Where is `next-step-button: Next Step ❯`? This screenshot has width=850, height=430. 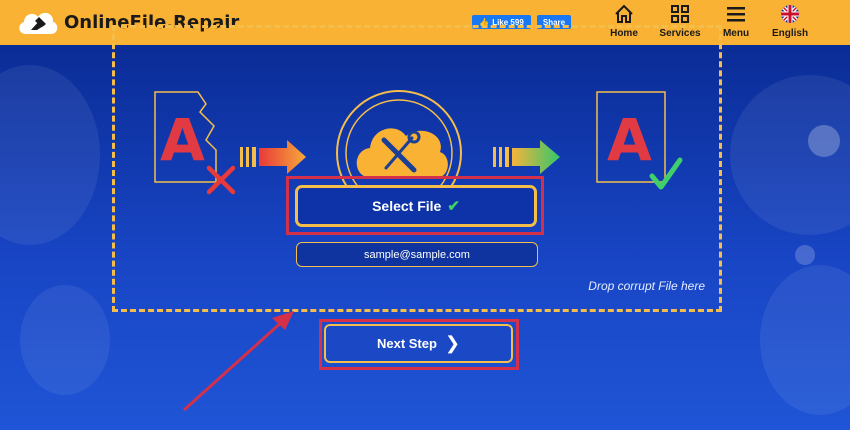 next-step-button: Next Step ❯ is located at coordinates (418, 343).